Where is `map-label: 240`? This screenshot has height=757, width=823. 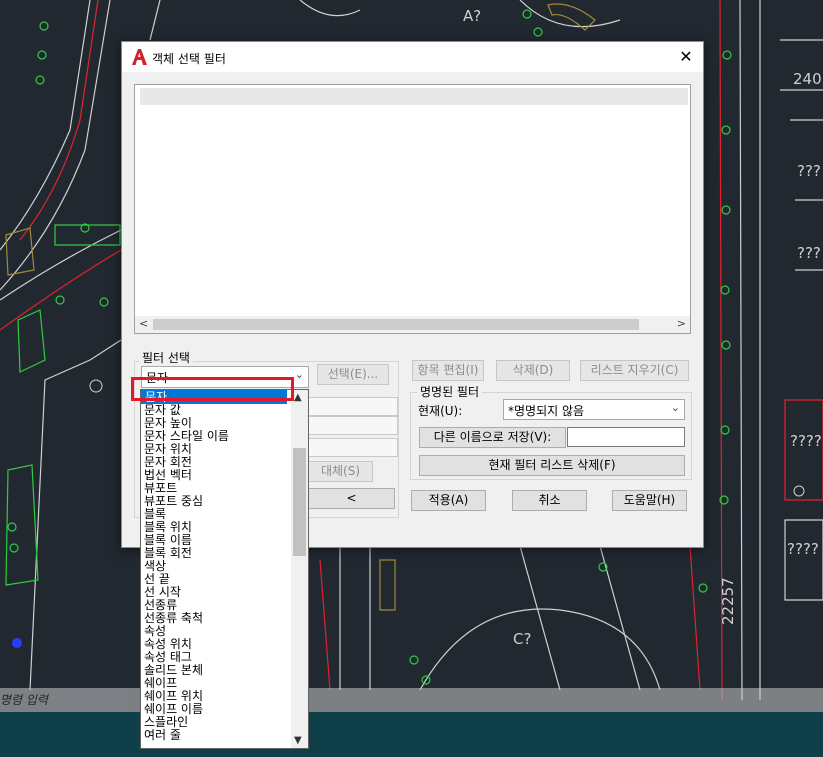 map-label: 240 is located at coordinates (807, 79).